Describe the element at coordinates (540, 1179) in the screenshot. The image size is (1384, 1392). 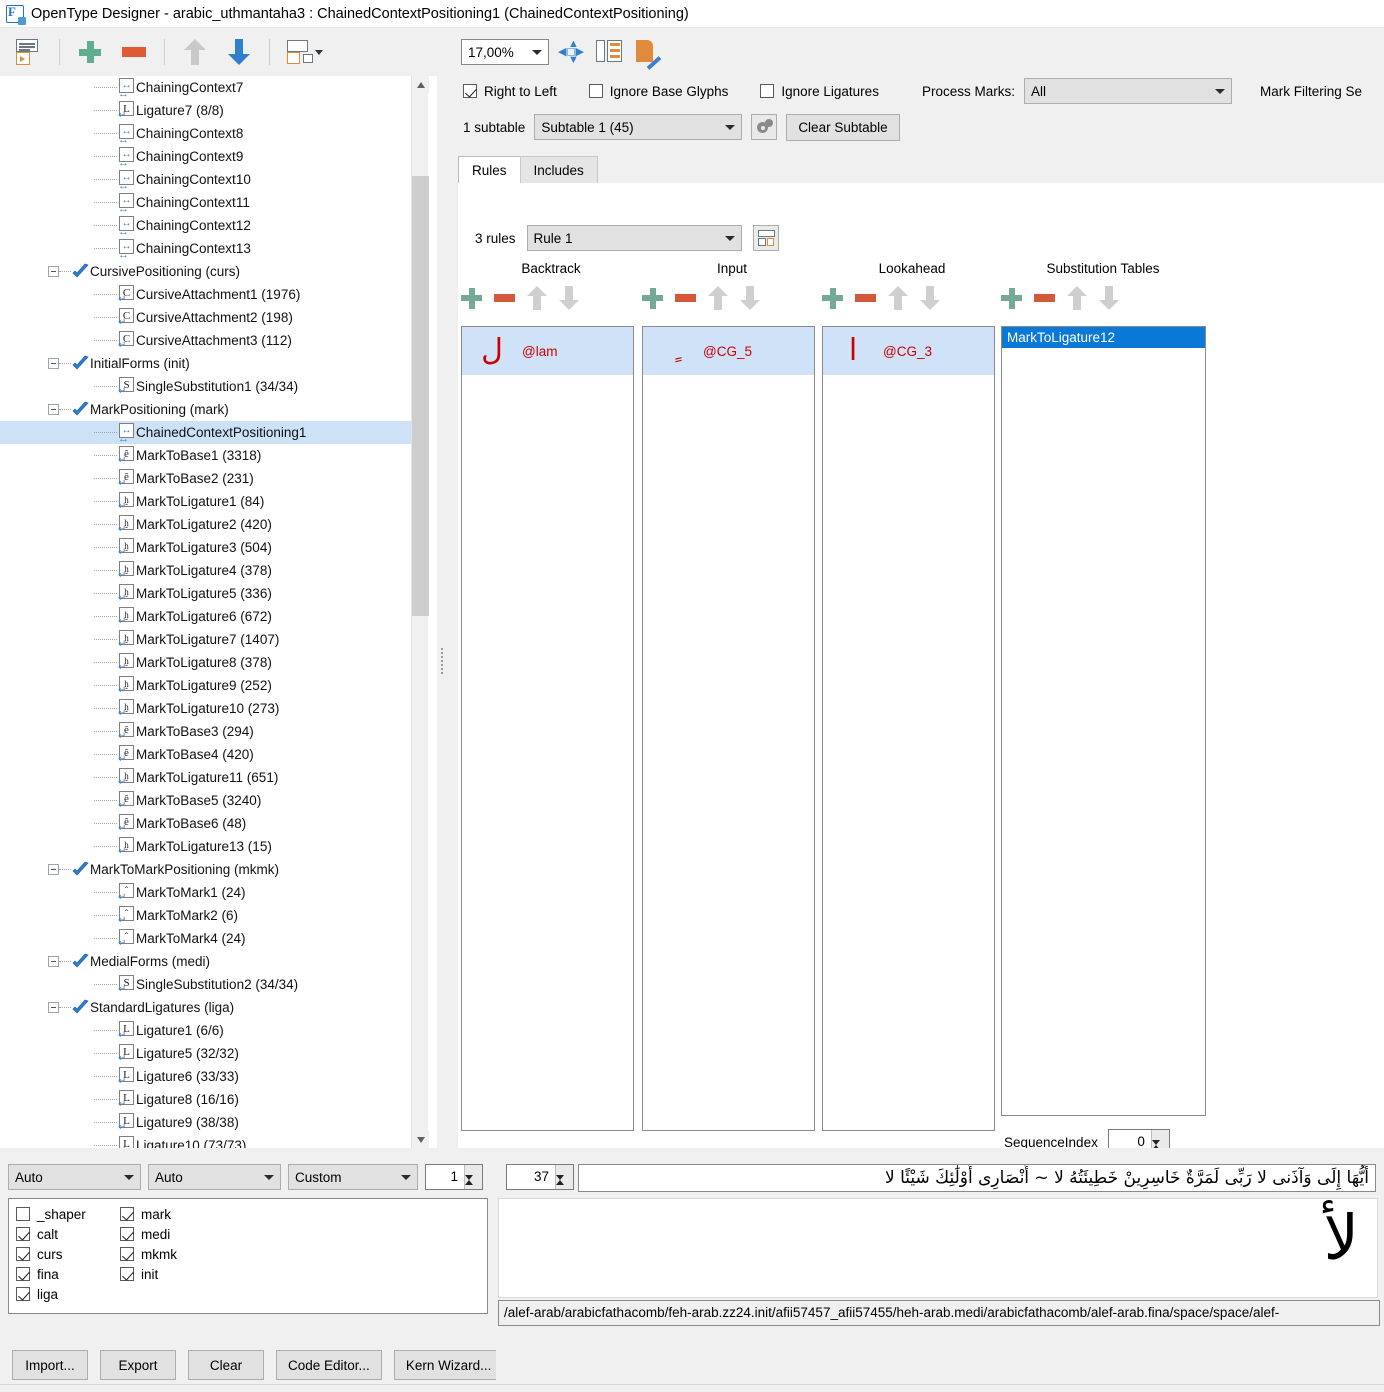
I see `font-size-stepper: 37` at that location.